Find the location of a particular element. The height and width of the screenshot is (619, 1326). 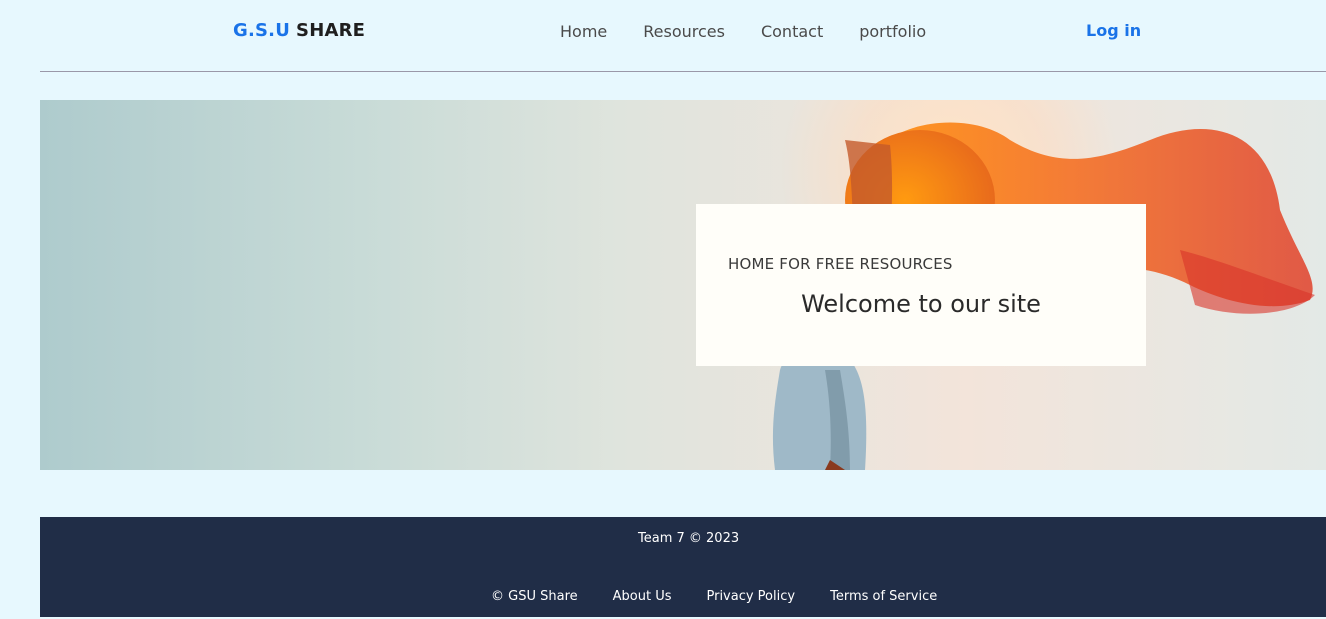

footer-about-us-link: About Us is located at coordinates (642, 596).